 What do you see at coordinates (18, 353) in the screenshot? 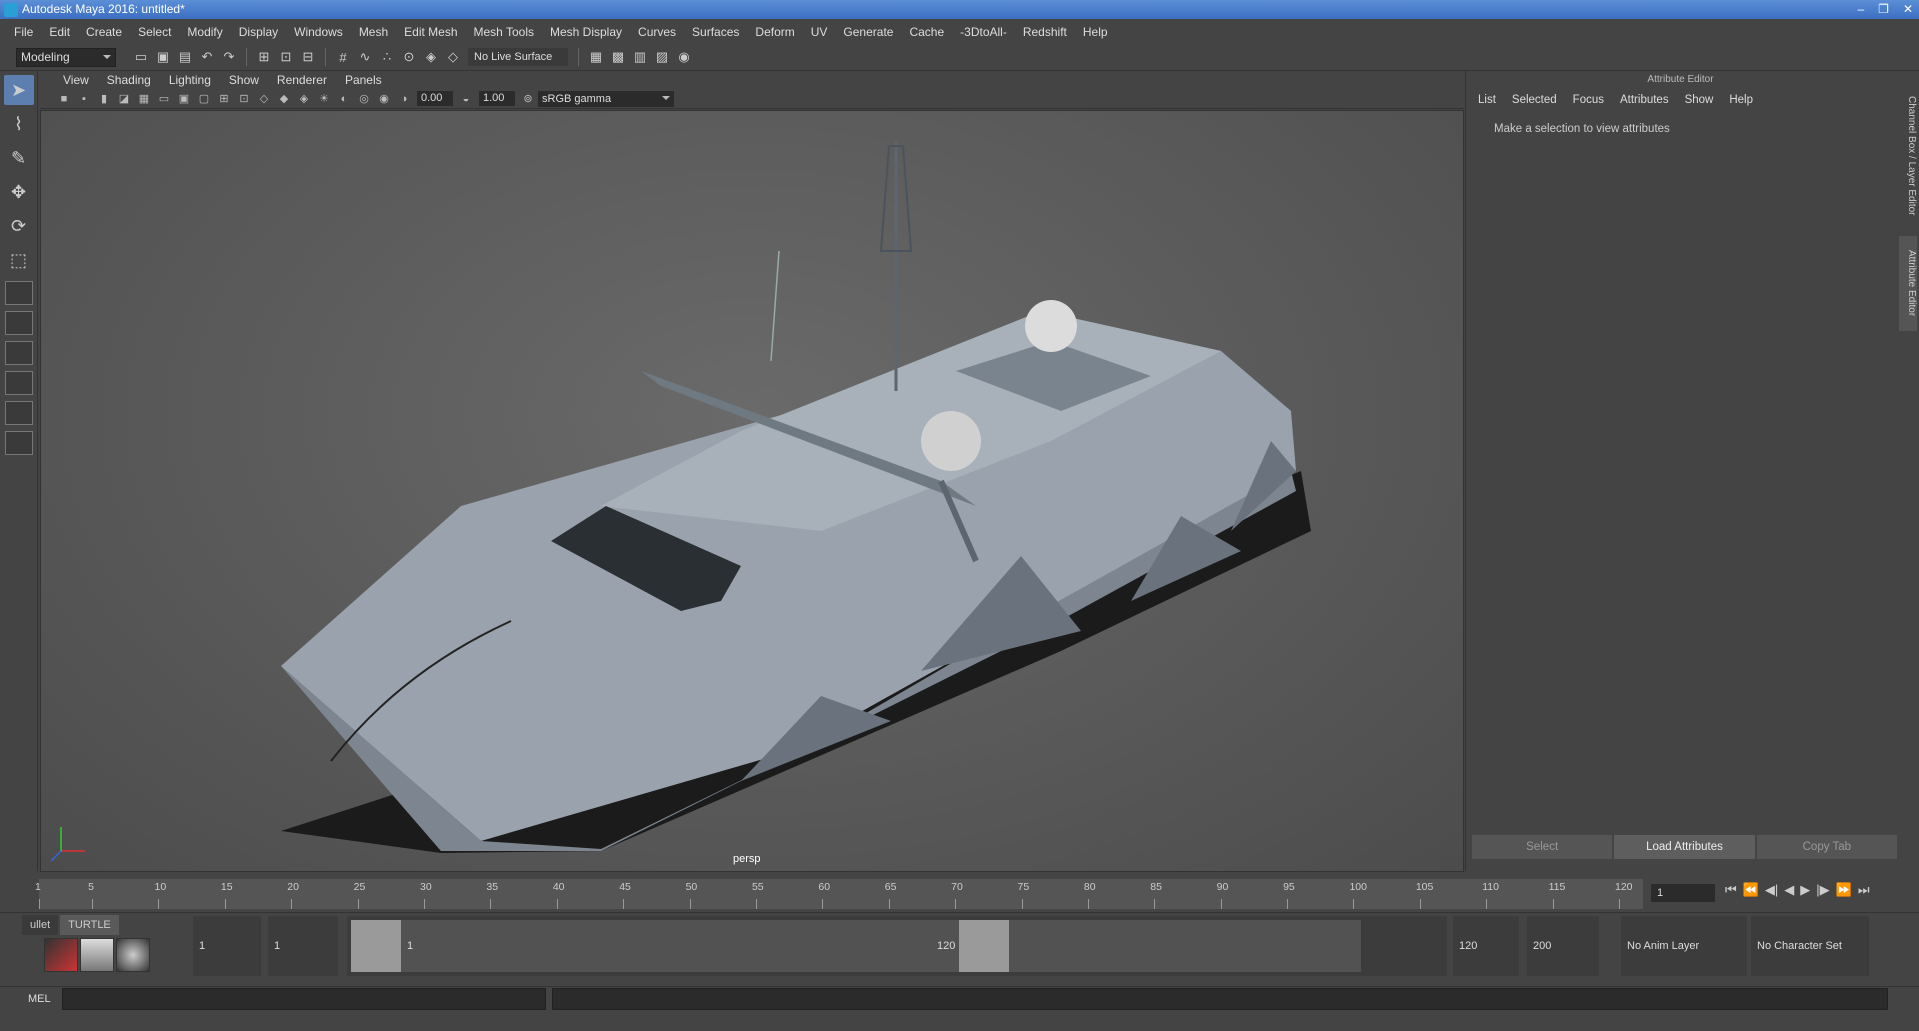
I see `layout-two-icon` at bounding box center [18, 353].